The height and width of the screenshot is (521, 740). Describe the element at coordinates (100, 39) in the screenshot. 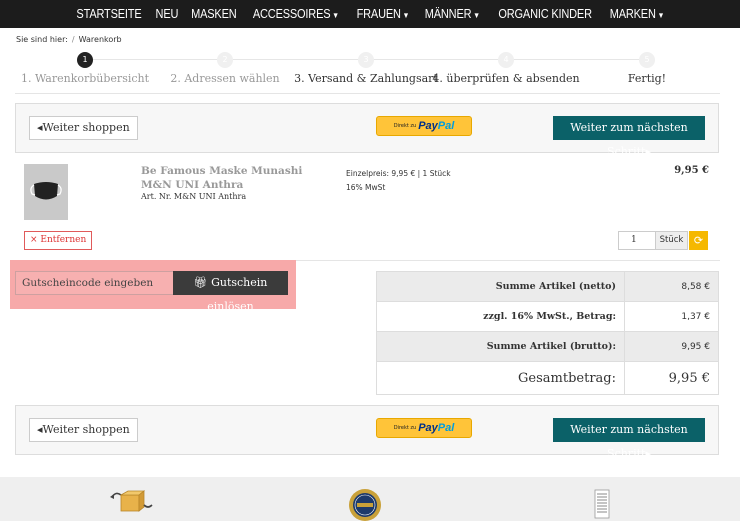

I see `breadcrumb-current: Warenkorb` at that location.